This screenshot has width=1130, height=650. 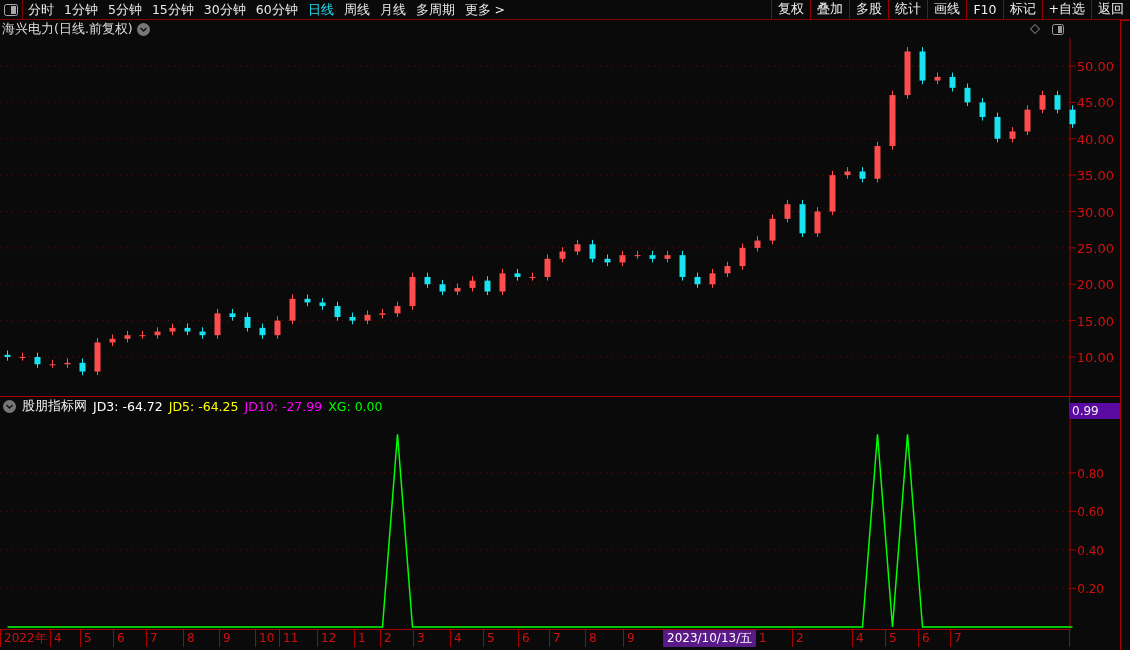 What do you see at coordinates (356, 9) in the screenshot?
I see `period-tab: 周线` at bounding box center [356, 9].